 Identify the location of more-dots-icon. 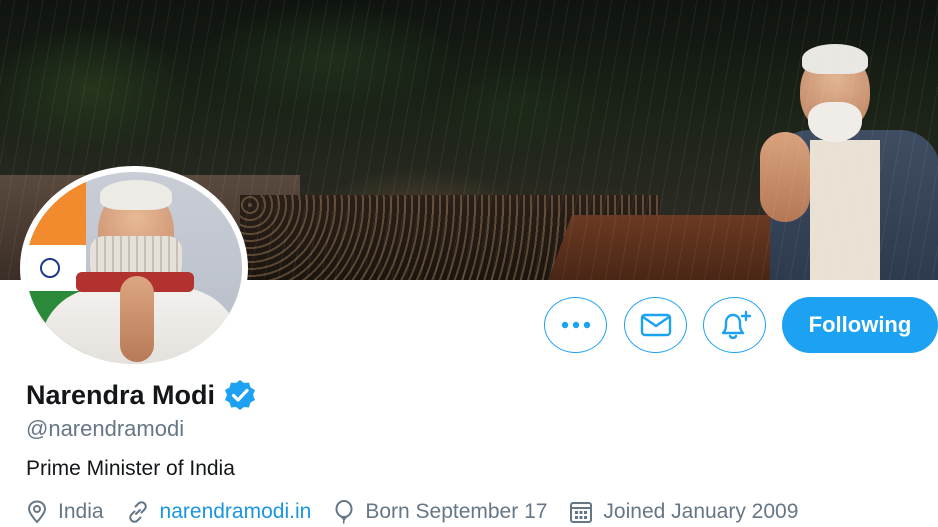
(575, 325).